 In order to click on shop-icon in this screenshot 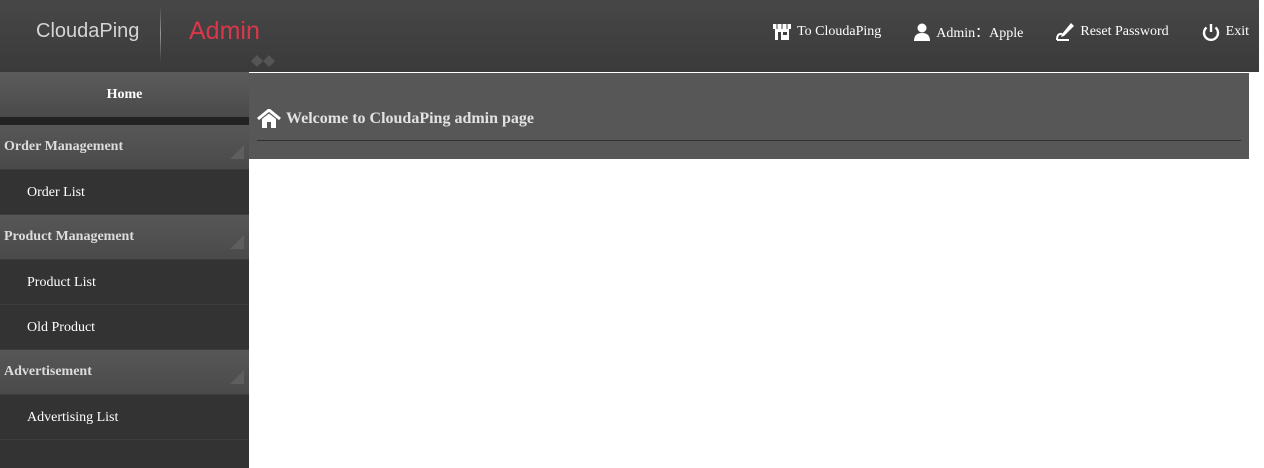, I will do `click(782, 32)`.